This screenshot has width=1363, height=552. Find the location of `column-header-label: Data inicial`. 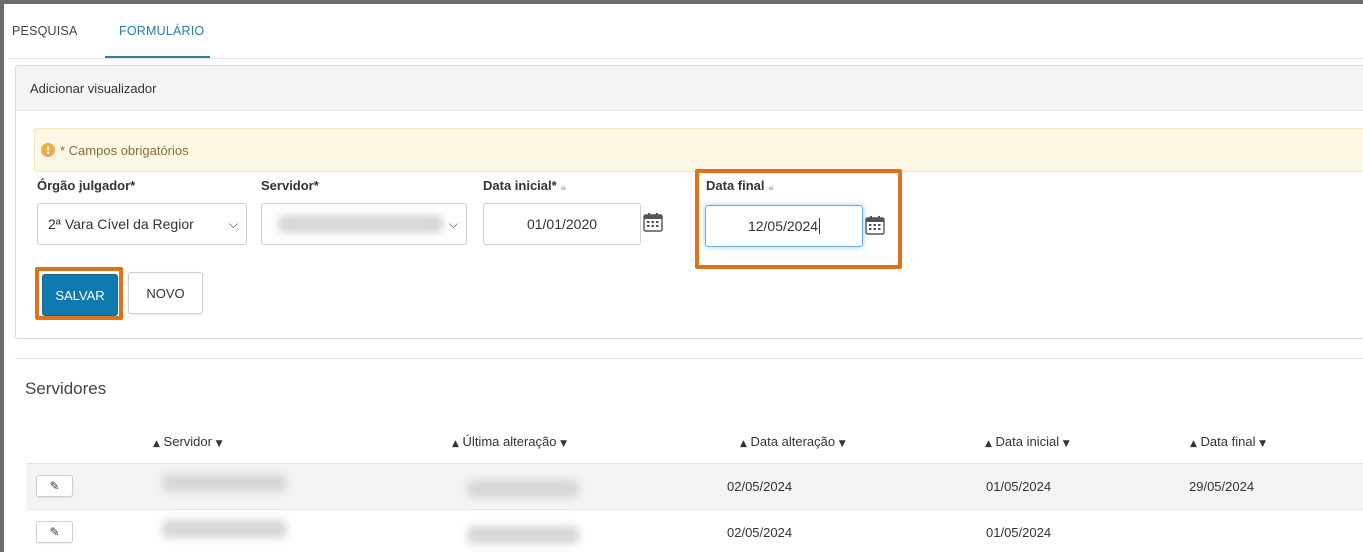

column-header-label: Data inicial is located at coordinates (1027, 441).